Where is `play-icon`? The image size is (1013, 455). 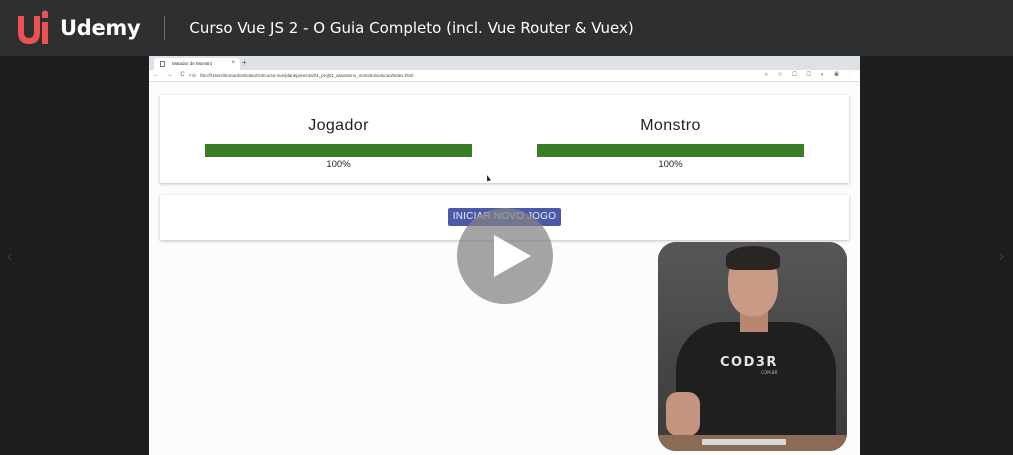 play-icon is located at coordinates (512, 256).